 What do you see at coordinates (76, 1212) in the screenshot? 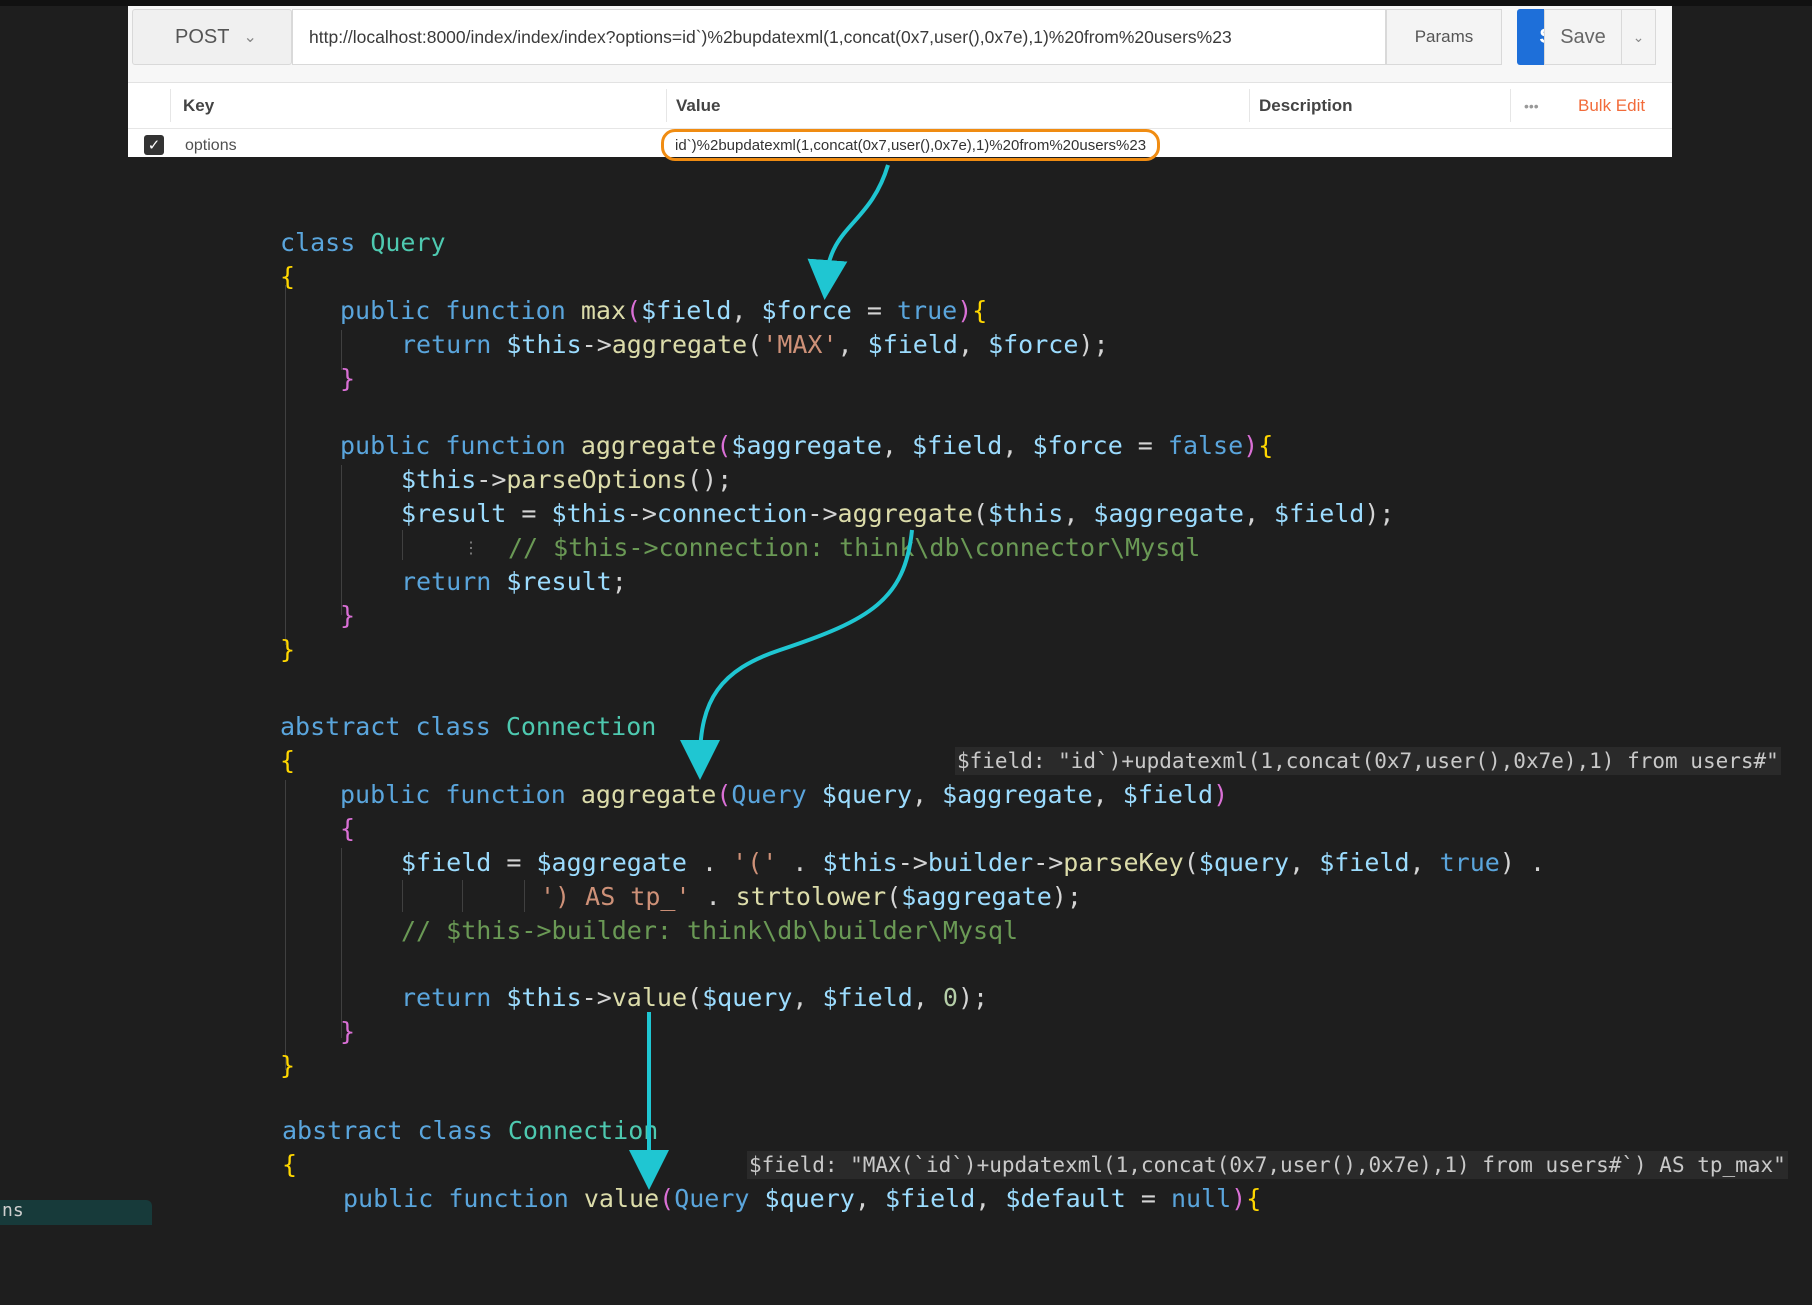
I see `footer-badge: ns` at bounding box center [76, 1212].